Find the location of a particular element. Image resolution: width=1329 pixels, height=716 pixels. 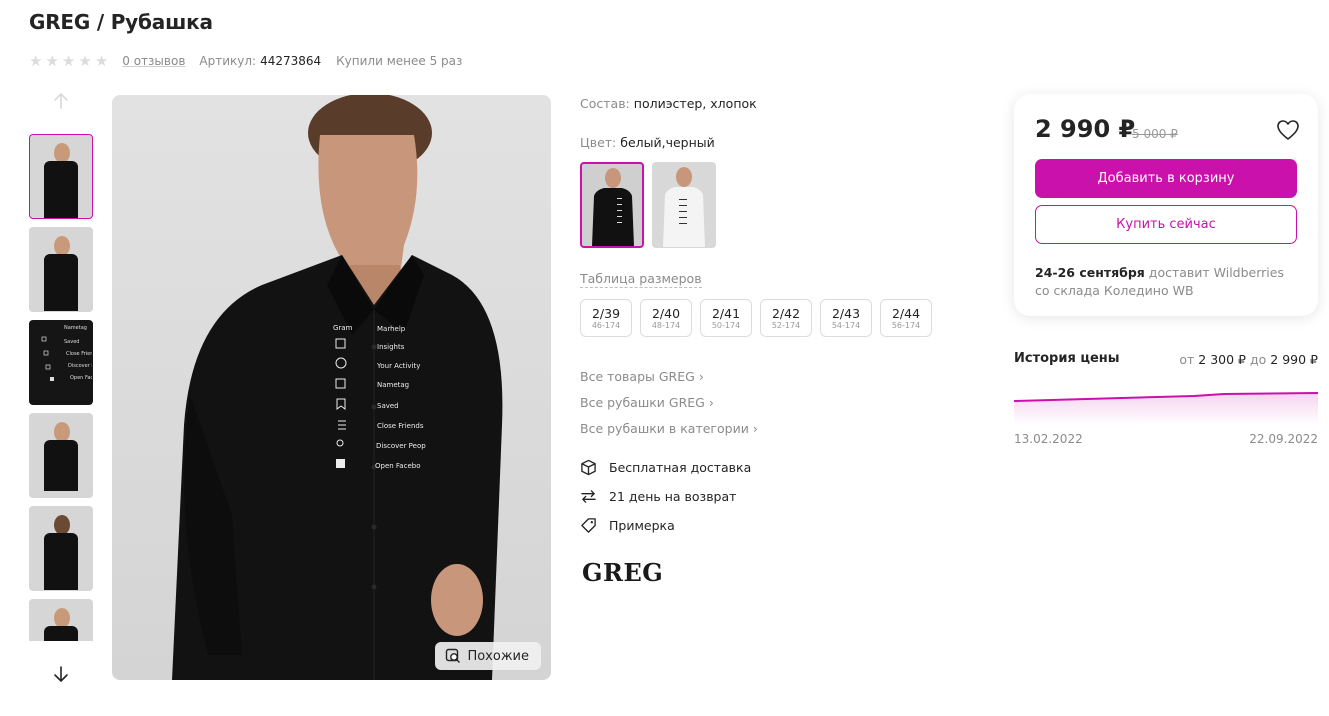

svg-text: Open Facebo is located at coordinates (397, 466).